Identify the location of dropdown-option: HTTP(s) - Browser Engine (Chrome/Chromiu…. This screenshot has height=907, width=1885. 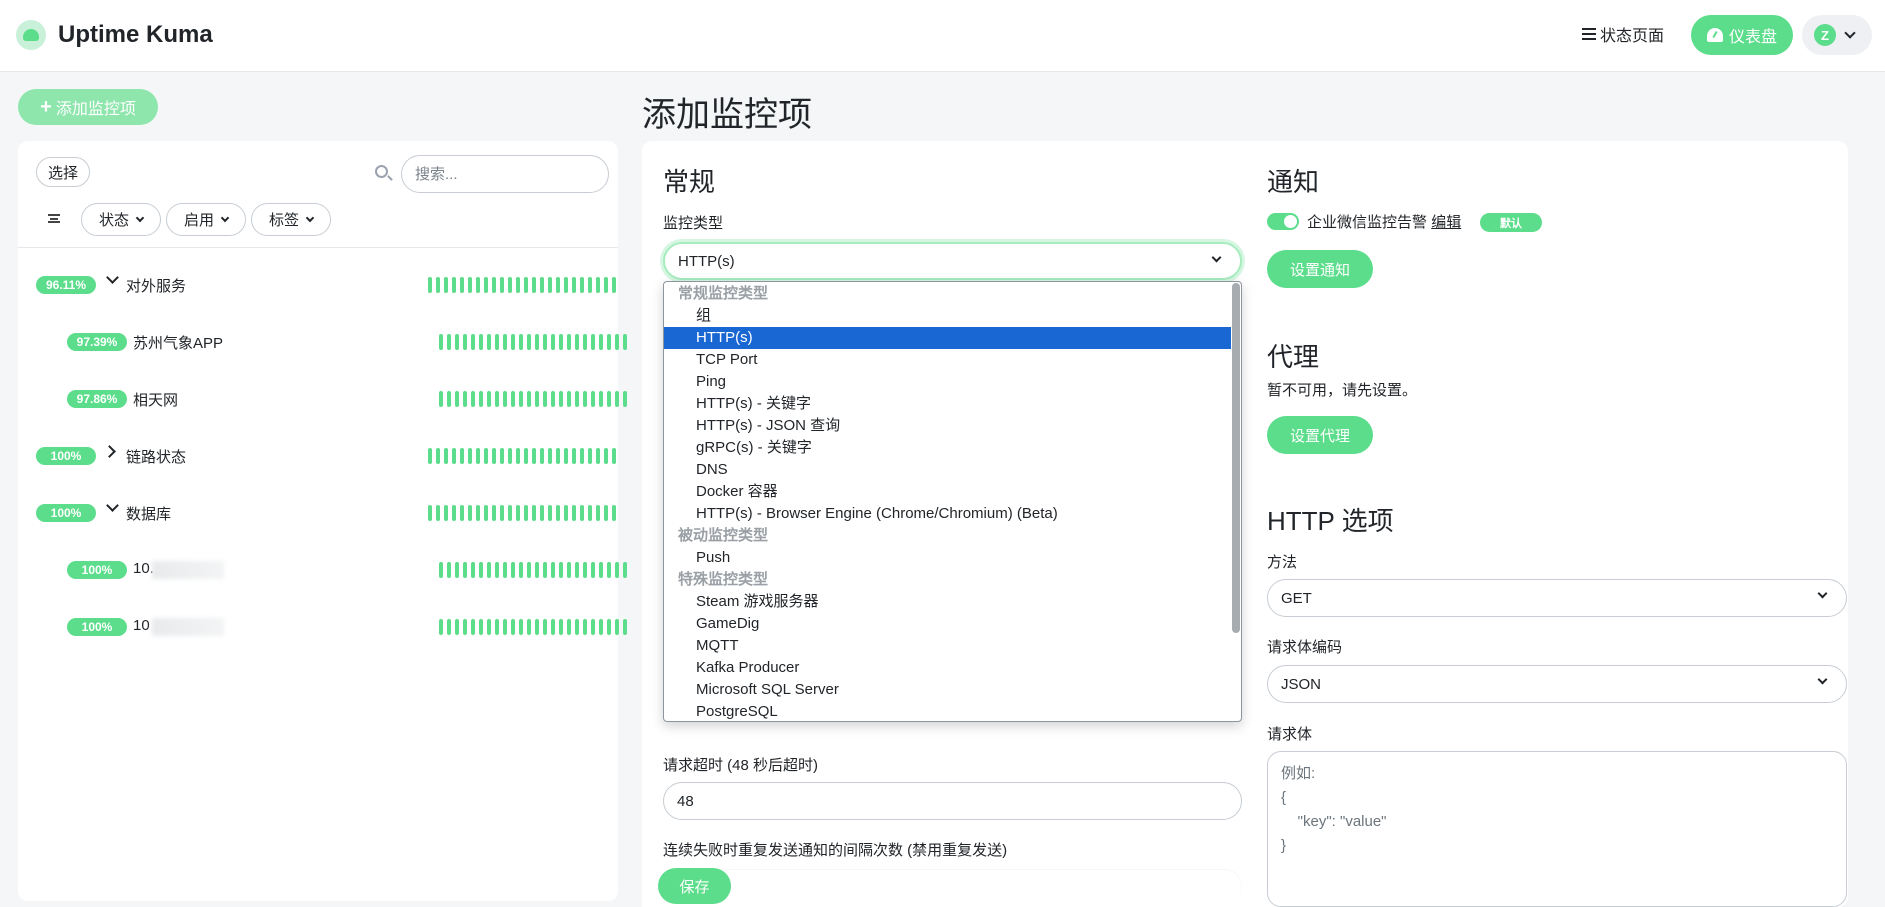
(947, 514).